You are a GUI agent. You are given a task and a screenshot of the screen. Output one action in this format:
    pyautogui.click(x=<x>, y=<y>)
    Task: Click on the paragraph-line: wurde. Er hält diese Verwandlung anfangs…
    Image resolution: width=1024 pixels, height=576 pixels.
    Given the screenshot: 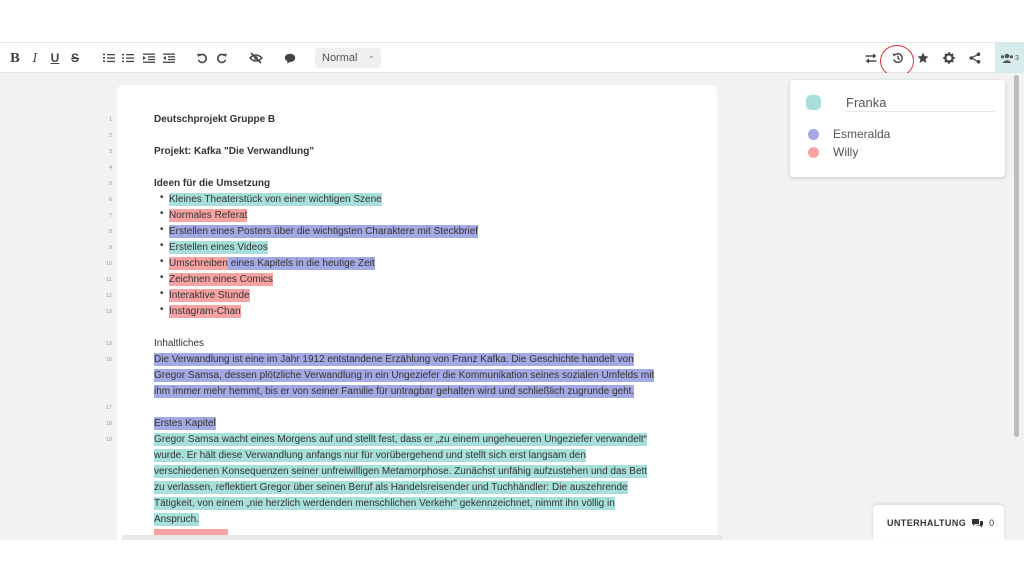 What is the action you would take?
    pyautogui.click(x=370, y=456)
    